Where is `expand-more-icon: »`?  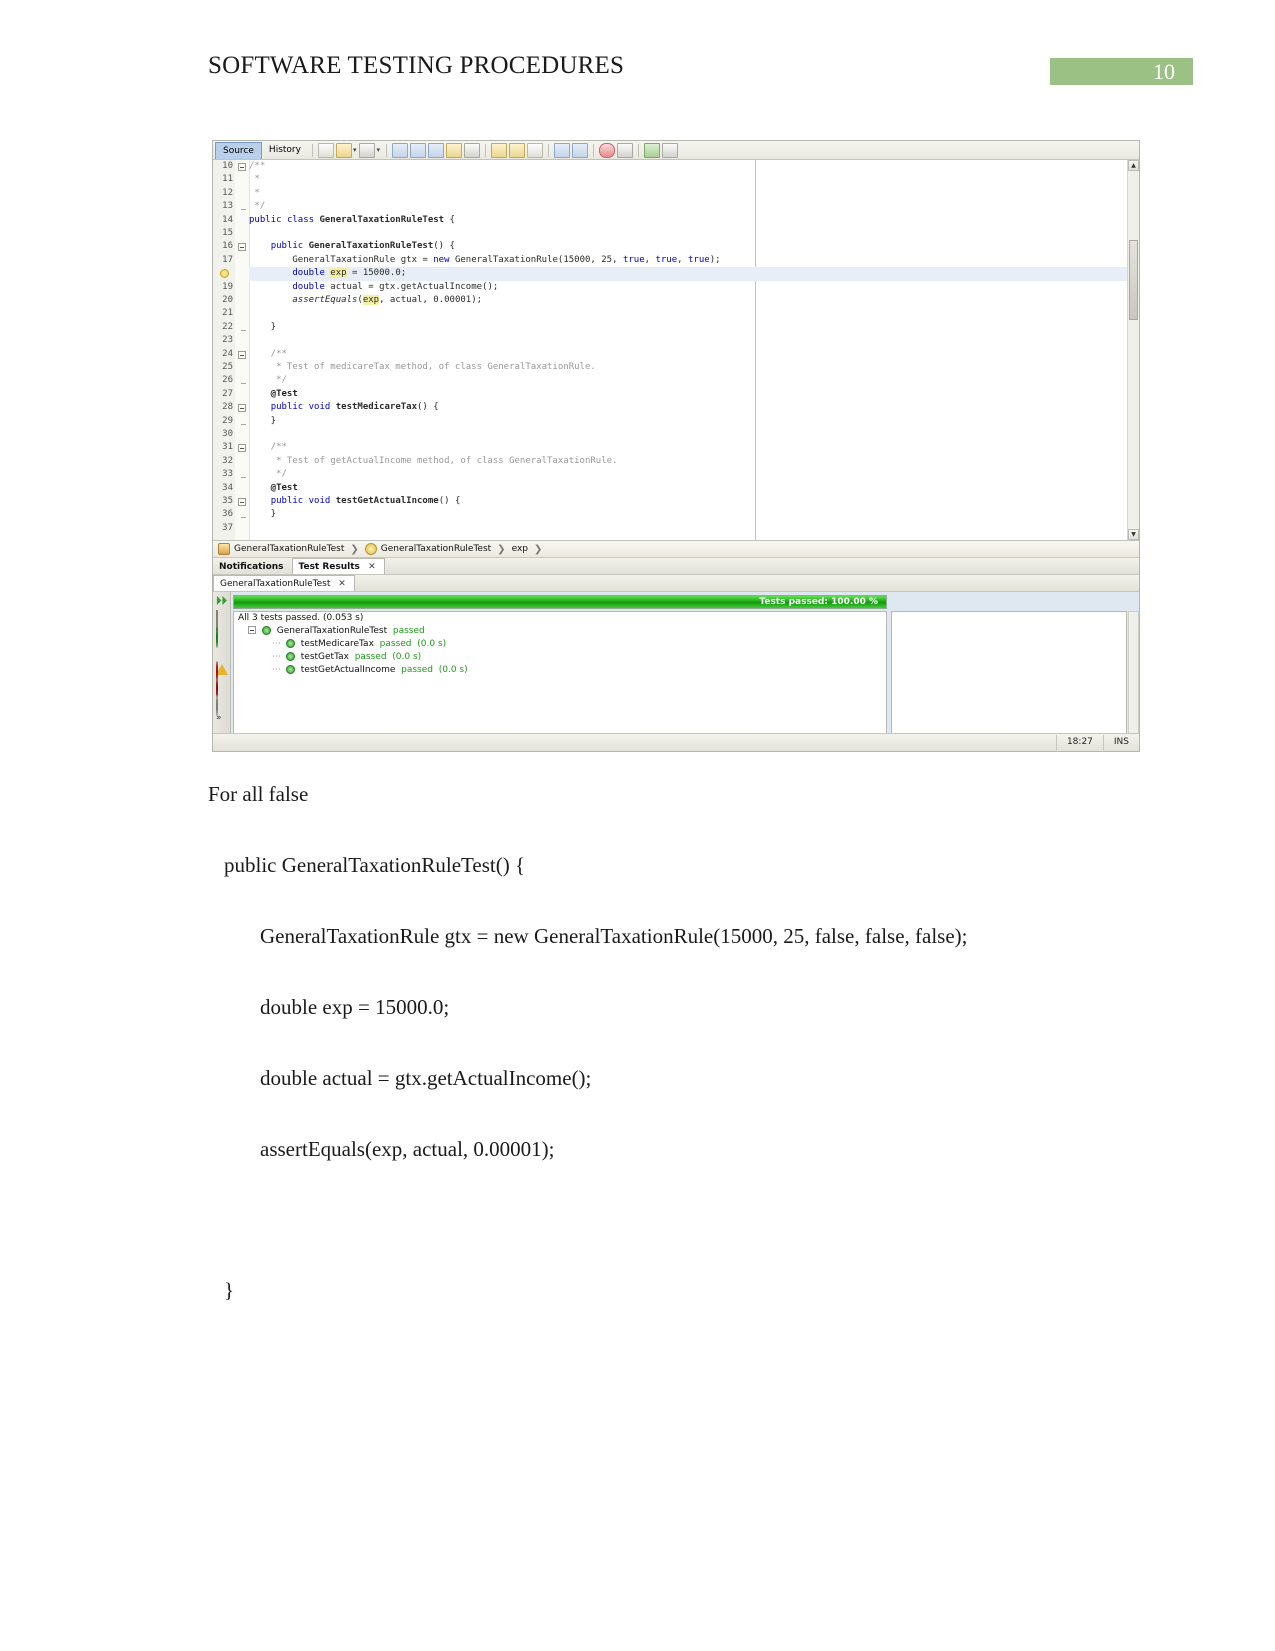 expand-more-icon: » is located at coordinates (222, 719).